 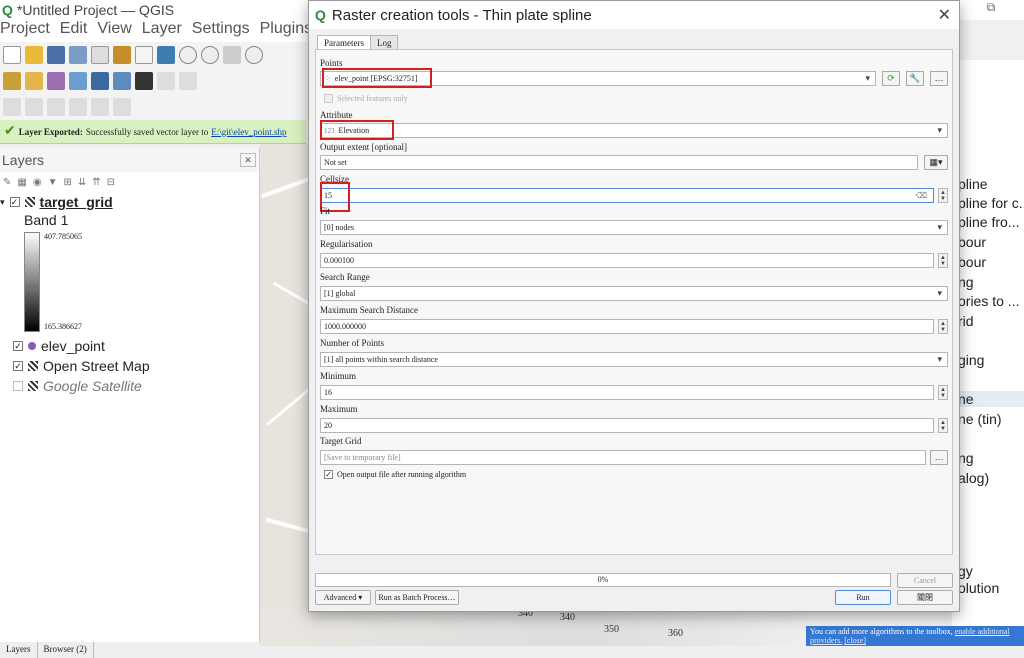 What do you see at coordinates (285, 394) in the screenshot?
I see `map-canvas` at bounding box center [285, 394].